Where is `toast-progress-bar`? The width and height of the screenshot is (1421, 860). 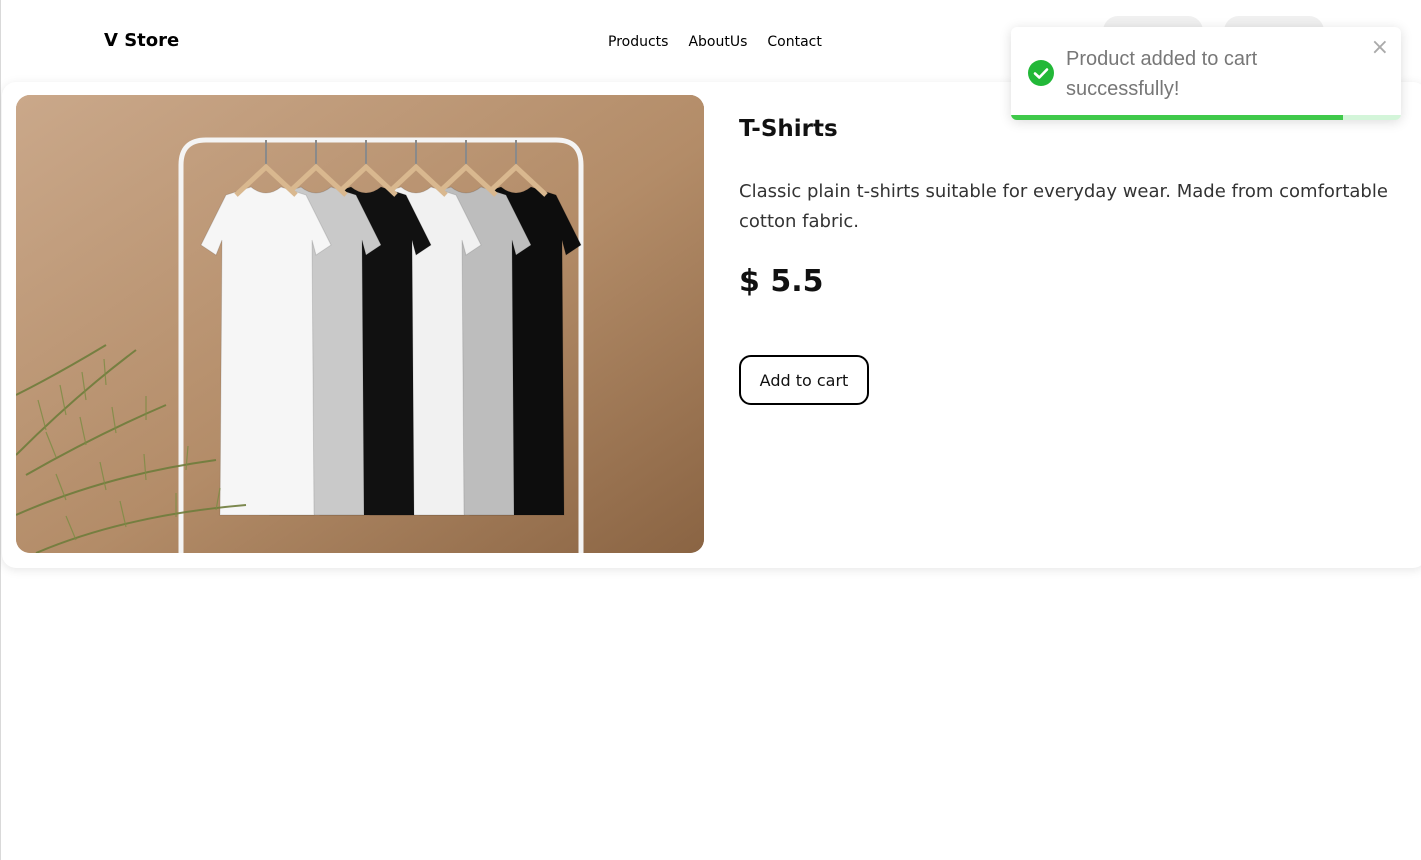 toast-progress-bar is located at coordinates (1177, 117).